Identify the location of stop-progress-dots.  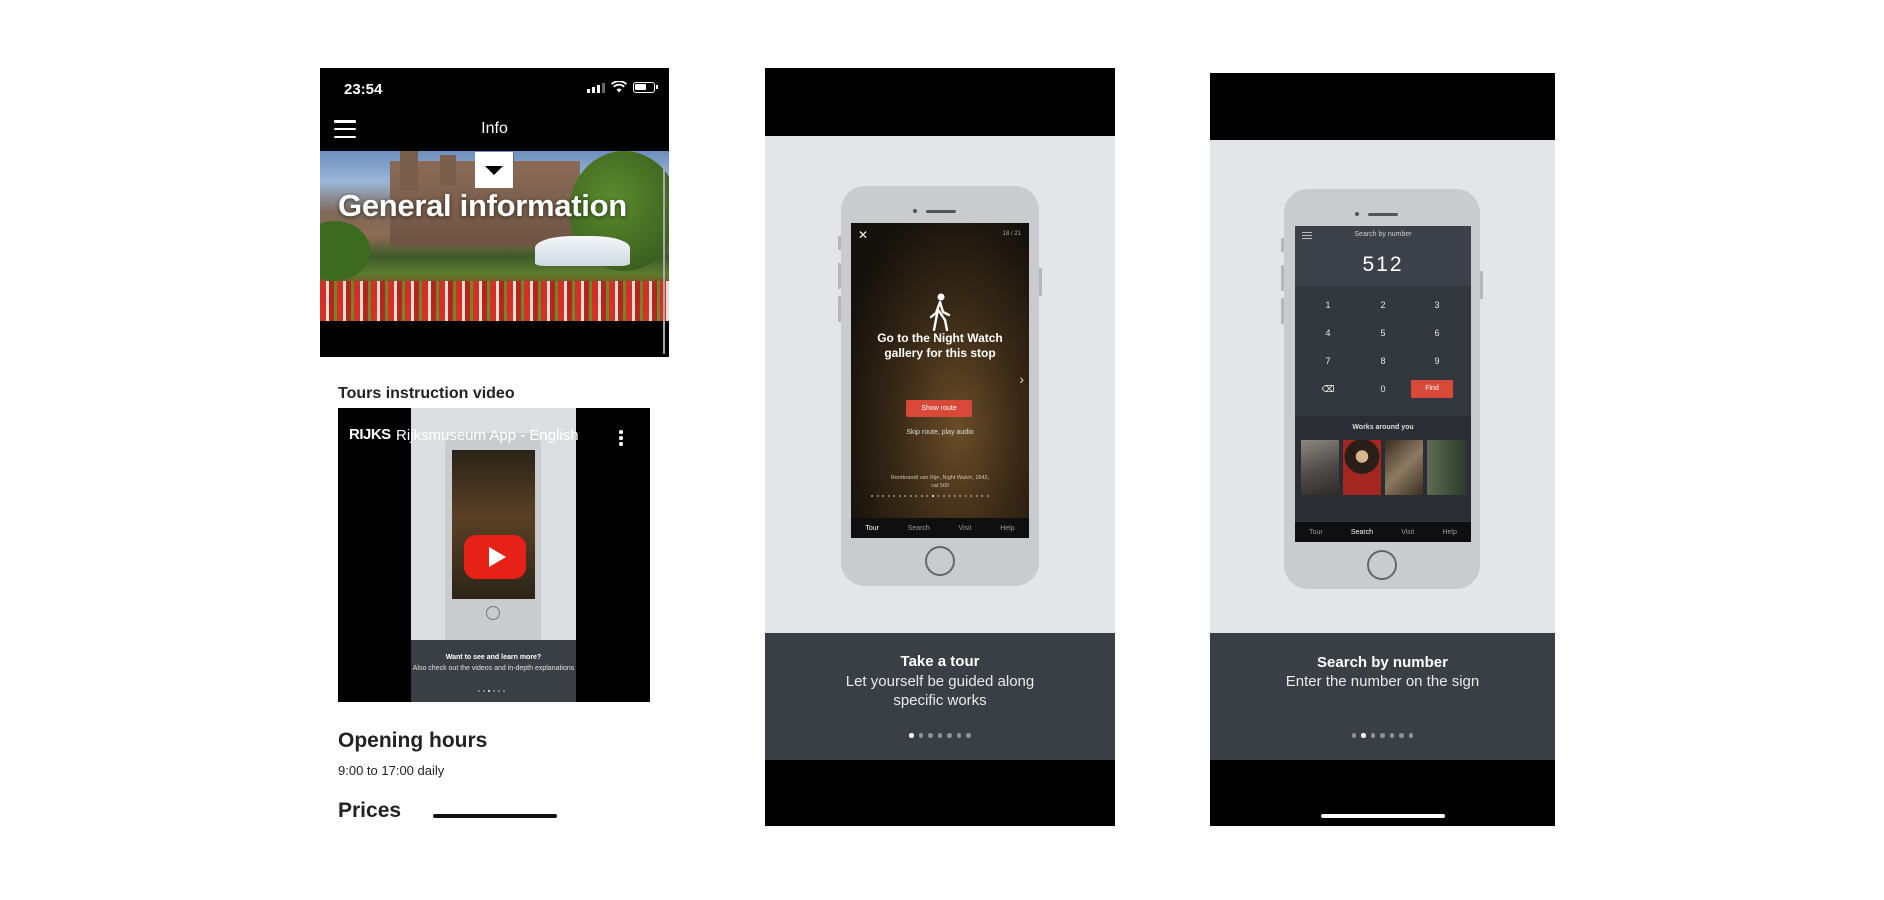
(930, 496).